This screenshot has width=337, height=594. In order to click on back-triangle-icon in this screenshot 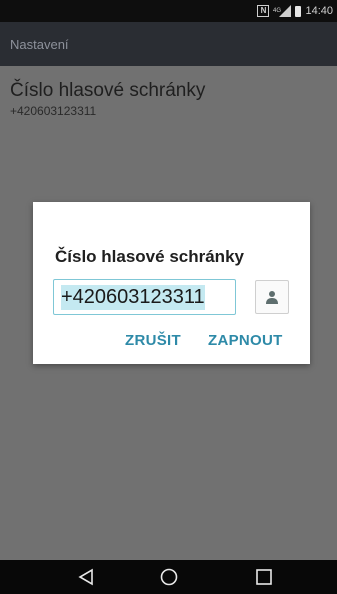, I will do `click(85, 577)`.